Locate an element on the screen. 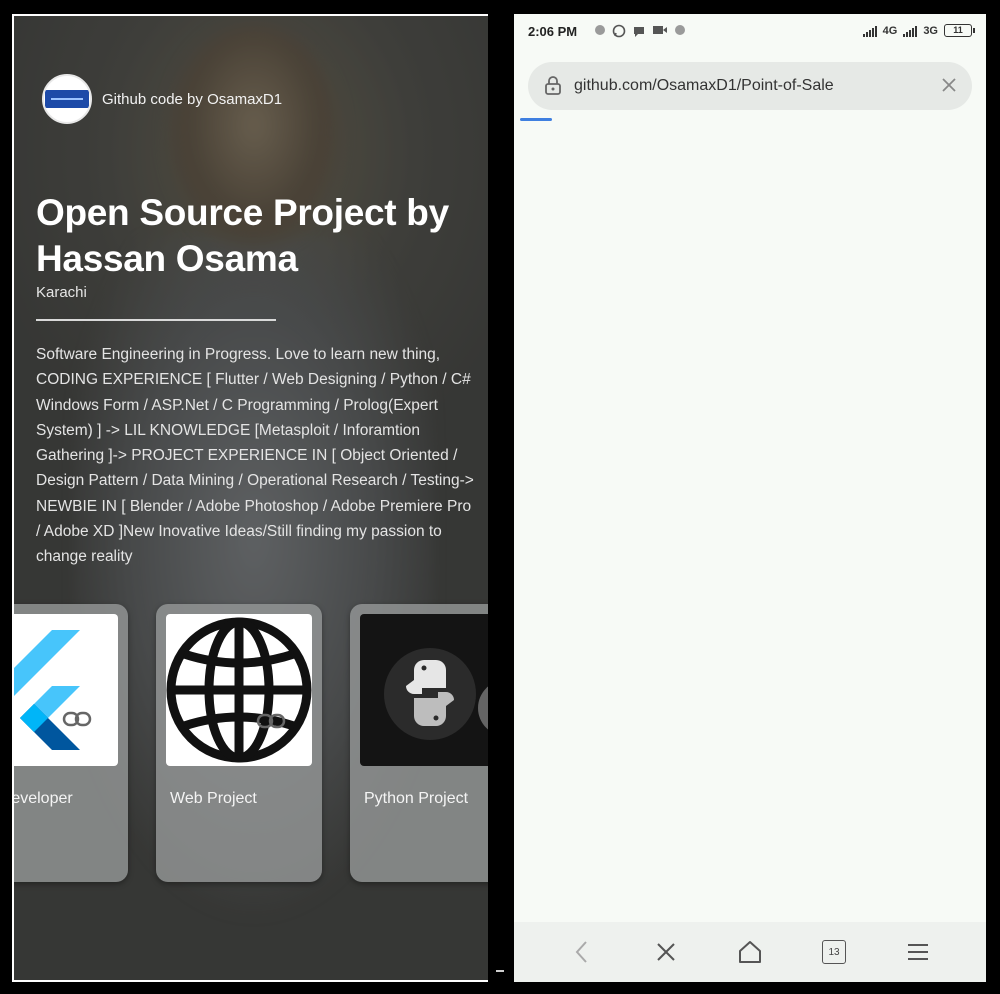 The height and width of the screenshot is (994, 1000). chat-icon is located at coordinates (639, 32).